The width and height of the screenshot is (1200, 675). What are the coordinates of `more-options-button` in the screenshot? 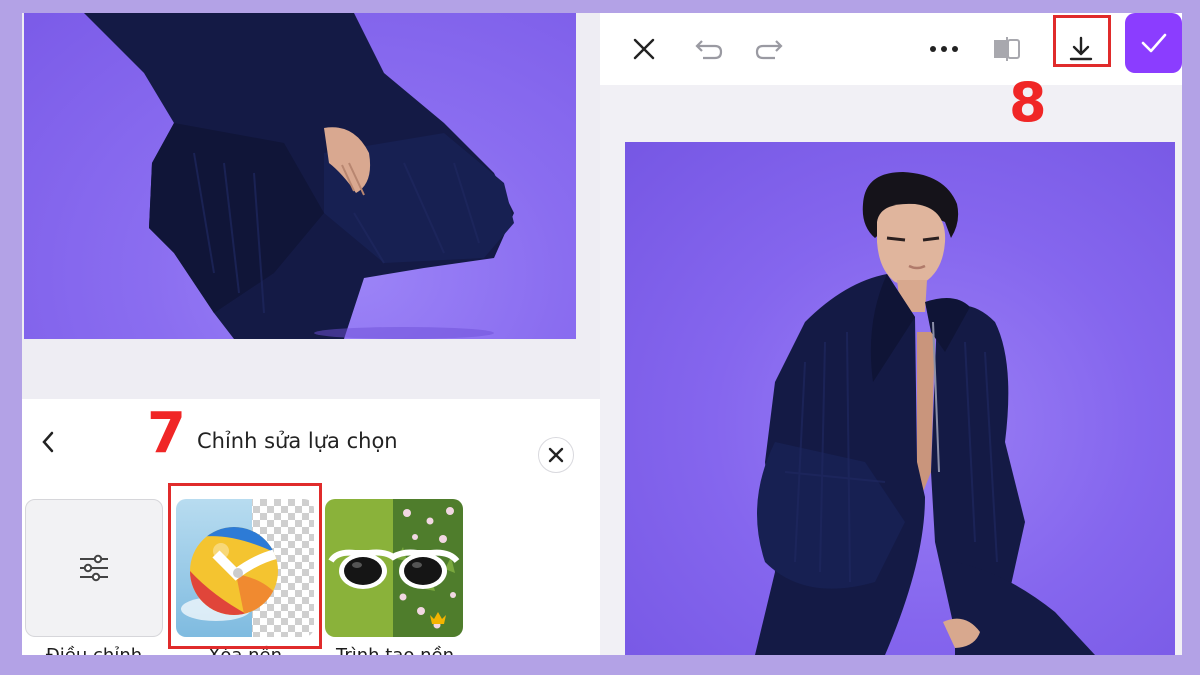 It's located at (944, 49).